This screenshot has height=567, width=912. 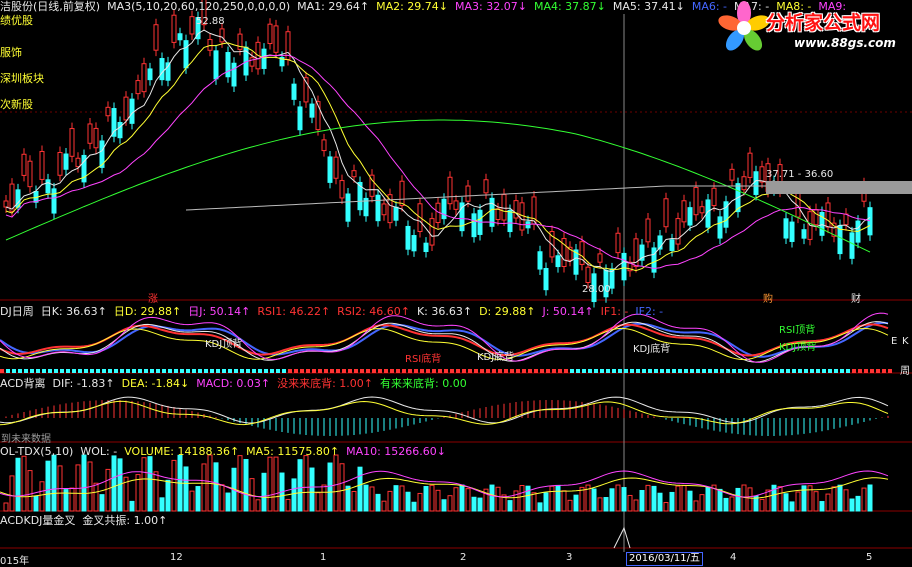 I want to click on block-label-2: 服饰, so click(x=11, y=52).